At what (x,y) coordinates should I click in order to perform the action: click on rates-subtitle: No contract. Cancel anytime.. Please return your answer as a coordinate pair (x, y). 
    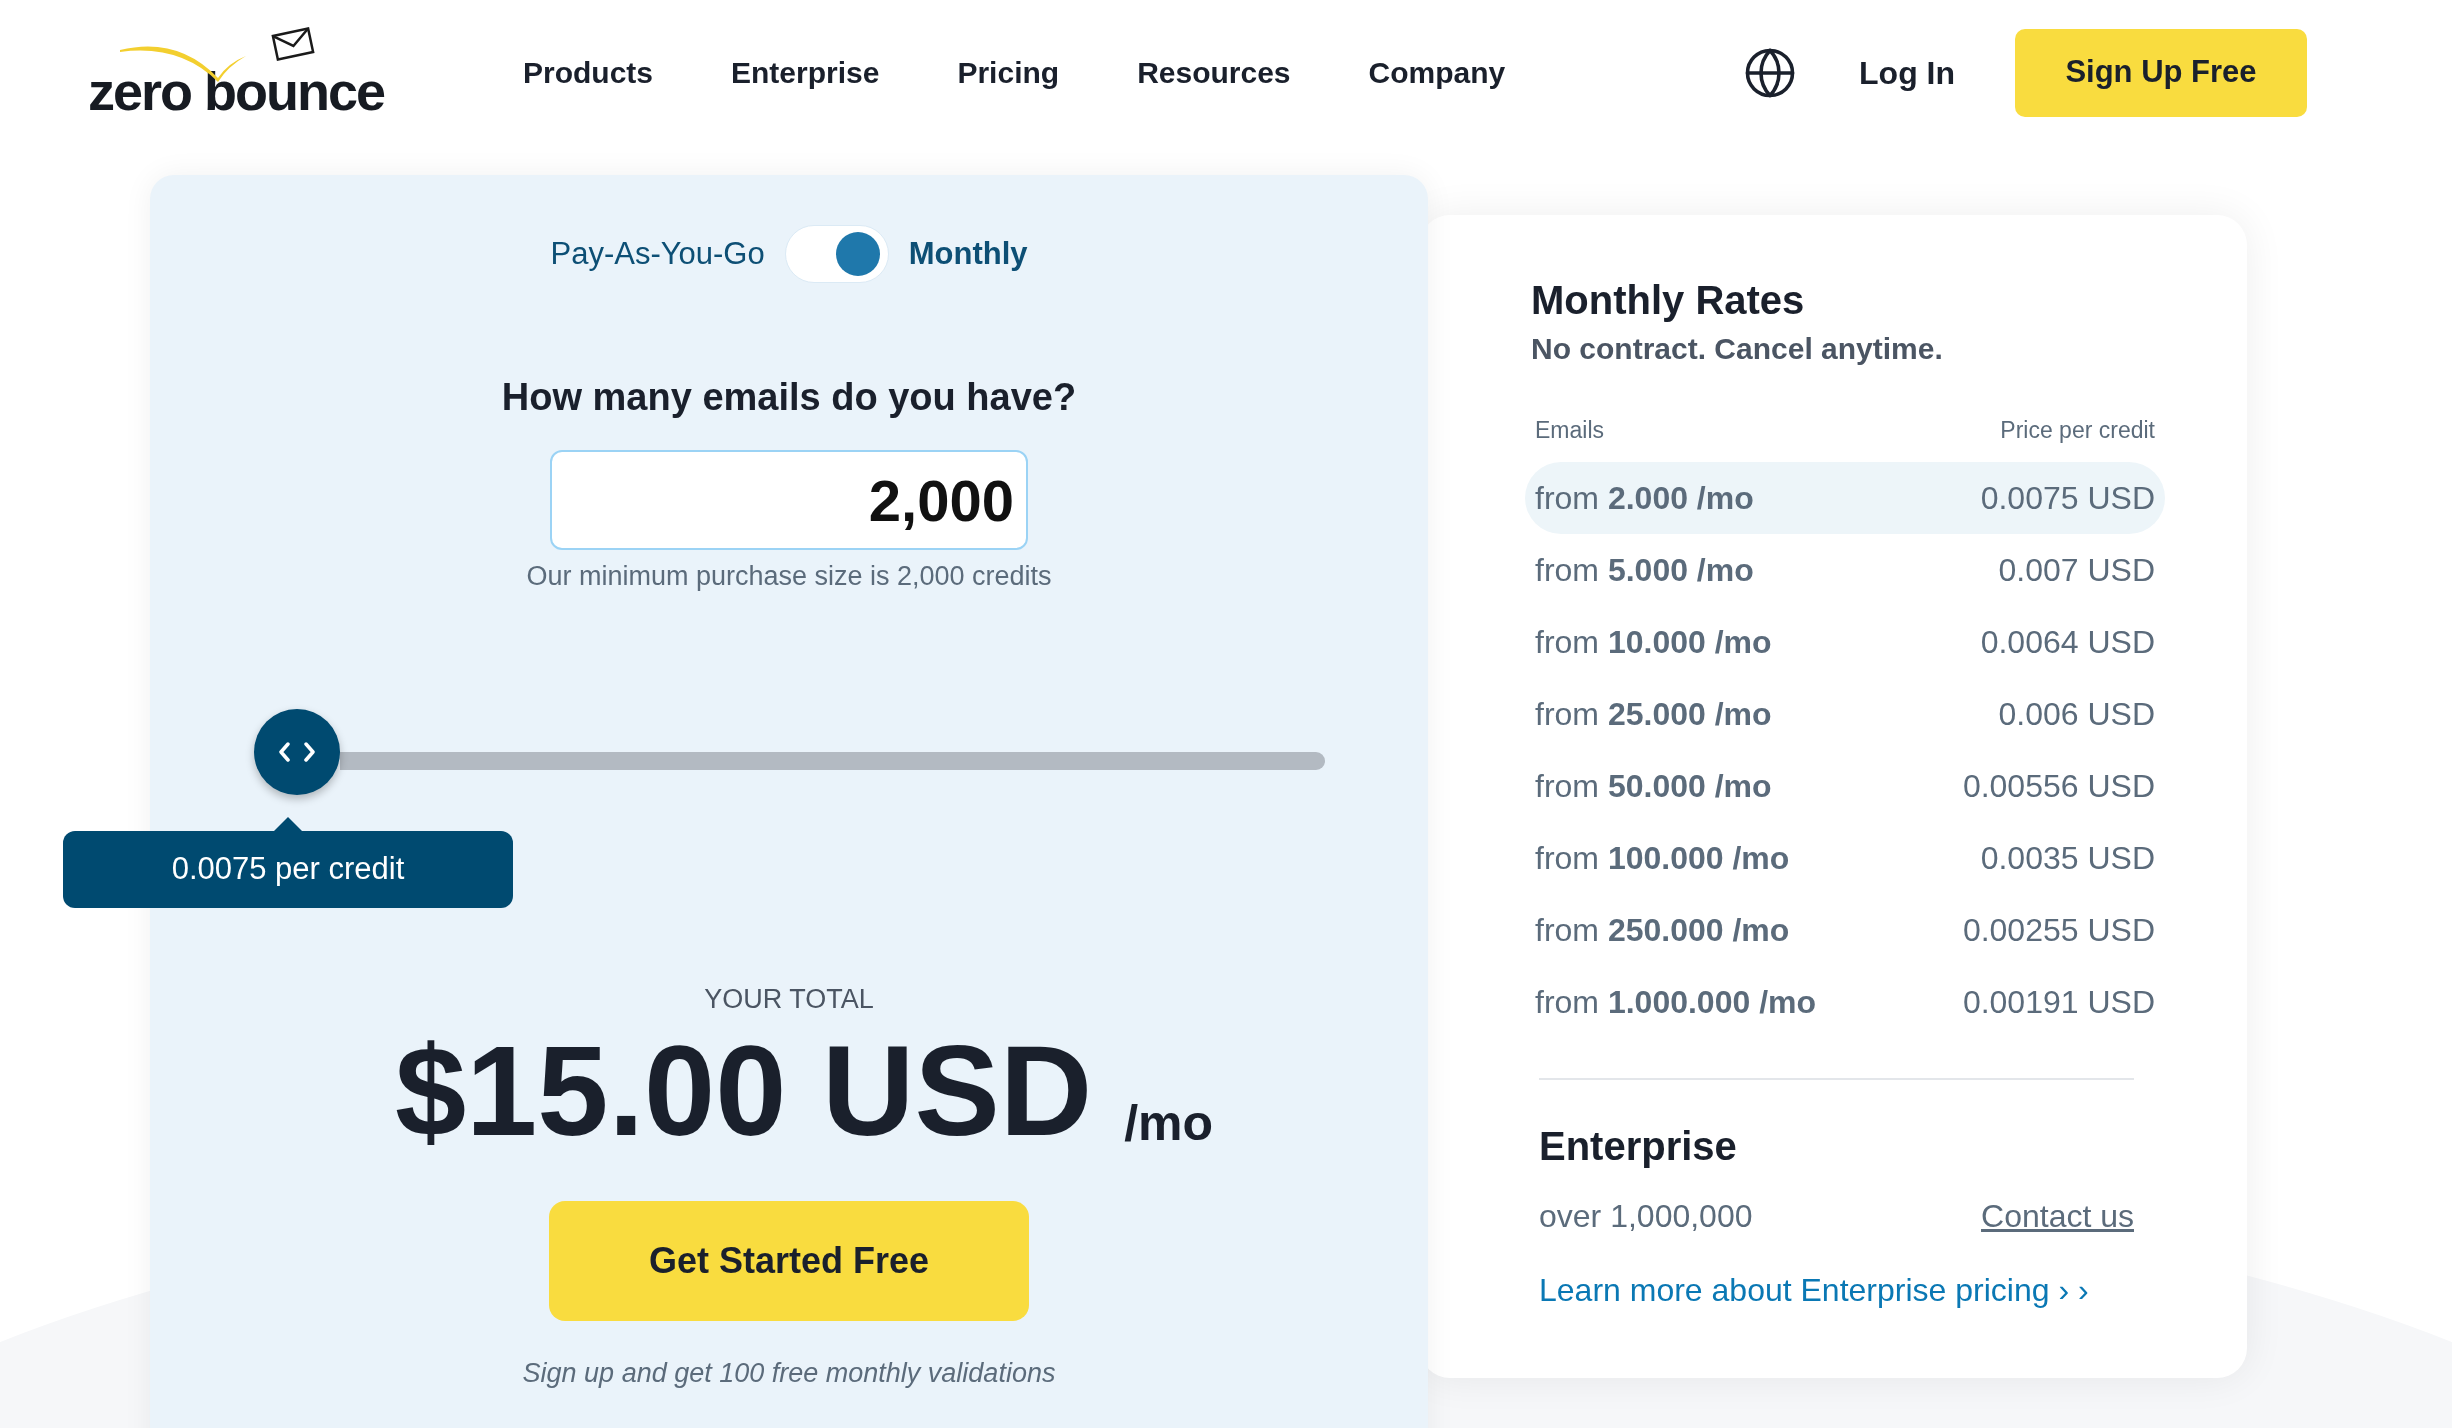
    Looking at the image, I should click on (1737, 349).